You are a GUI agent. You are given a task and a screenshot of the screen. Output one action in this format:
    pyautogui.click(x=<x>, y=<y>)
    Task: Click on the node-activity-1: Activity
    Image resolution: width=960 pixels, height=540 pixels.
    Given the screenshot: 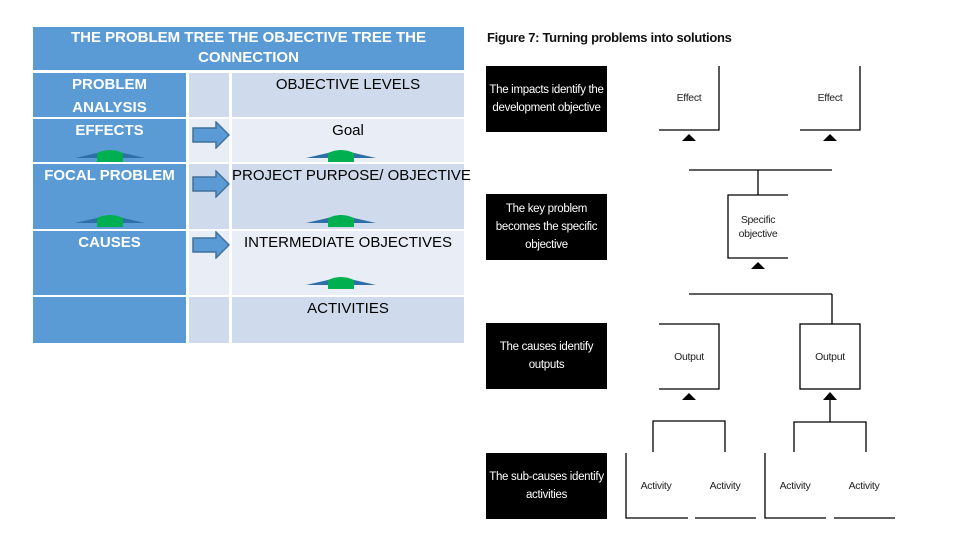 What is the action you would take?
    pyautogui.click(x=656, y=486)
    